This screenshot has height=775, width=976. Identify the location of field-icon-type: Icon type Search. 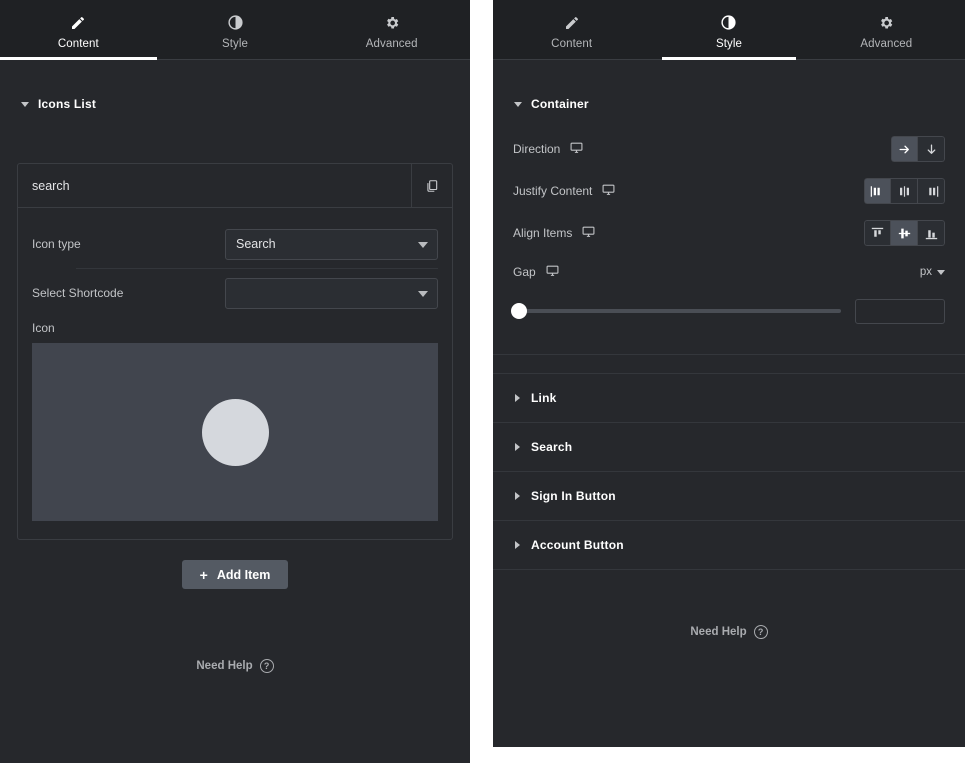
(235, 244).